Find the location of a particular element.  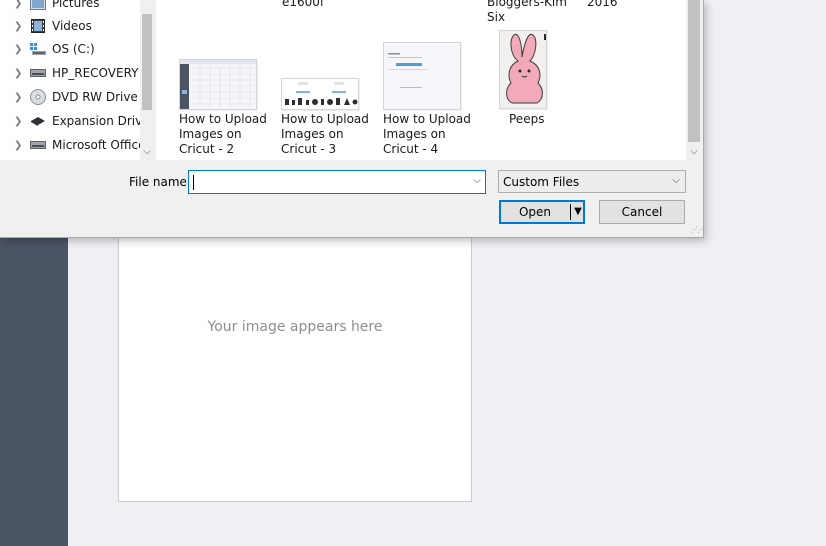

nav-item-microsoft-office: ❯ Microsoft Office is located at coordinates (70, 145).